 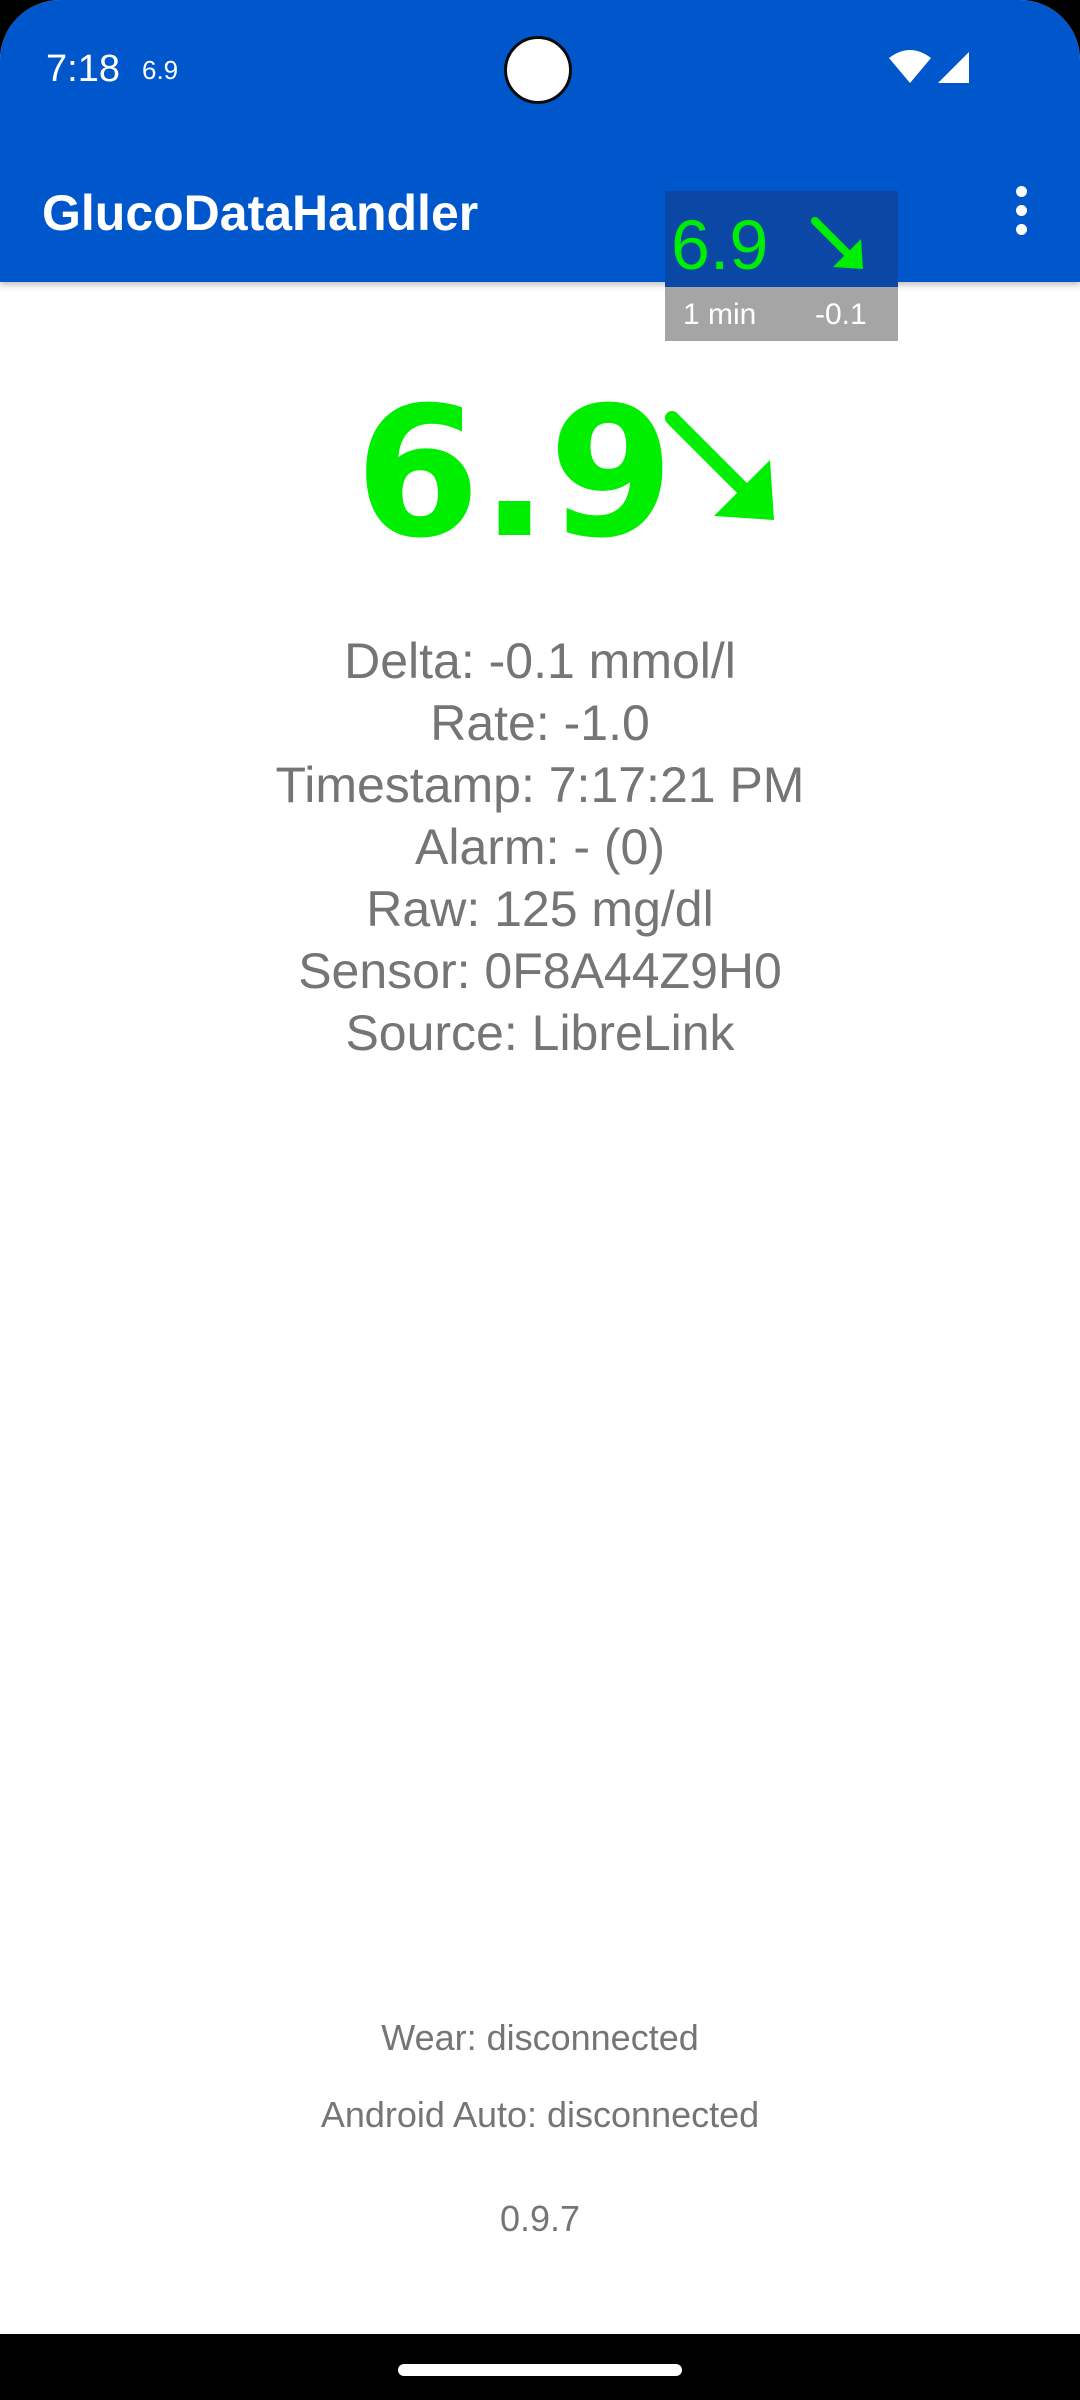 I want to click on wifi-icon, so click(x=910, y=66).